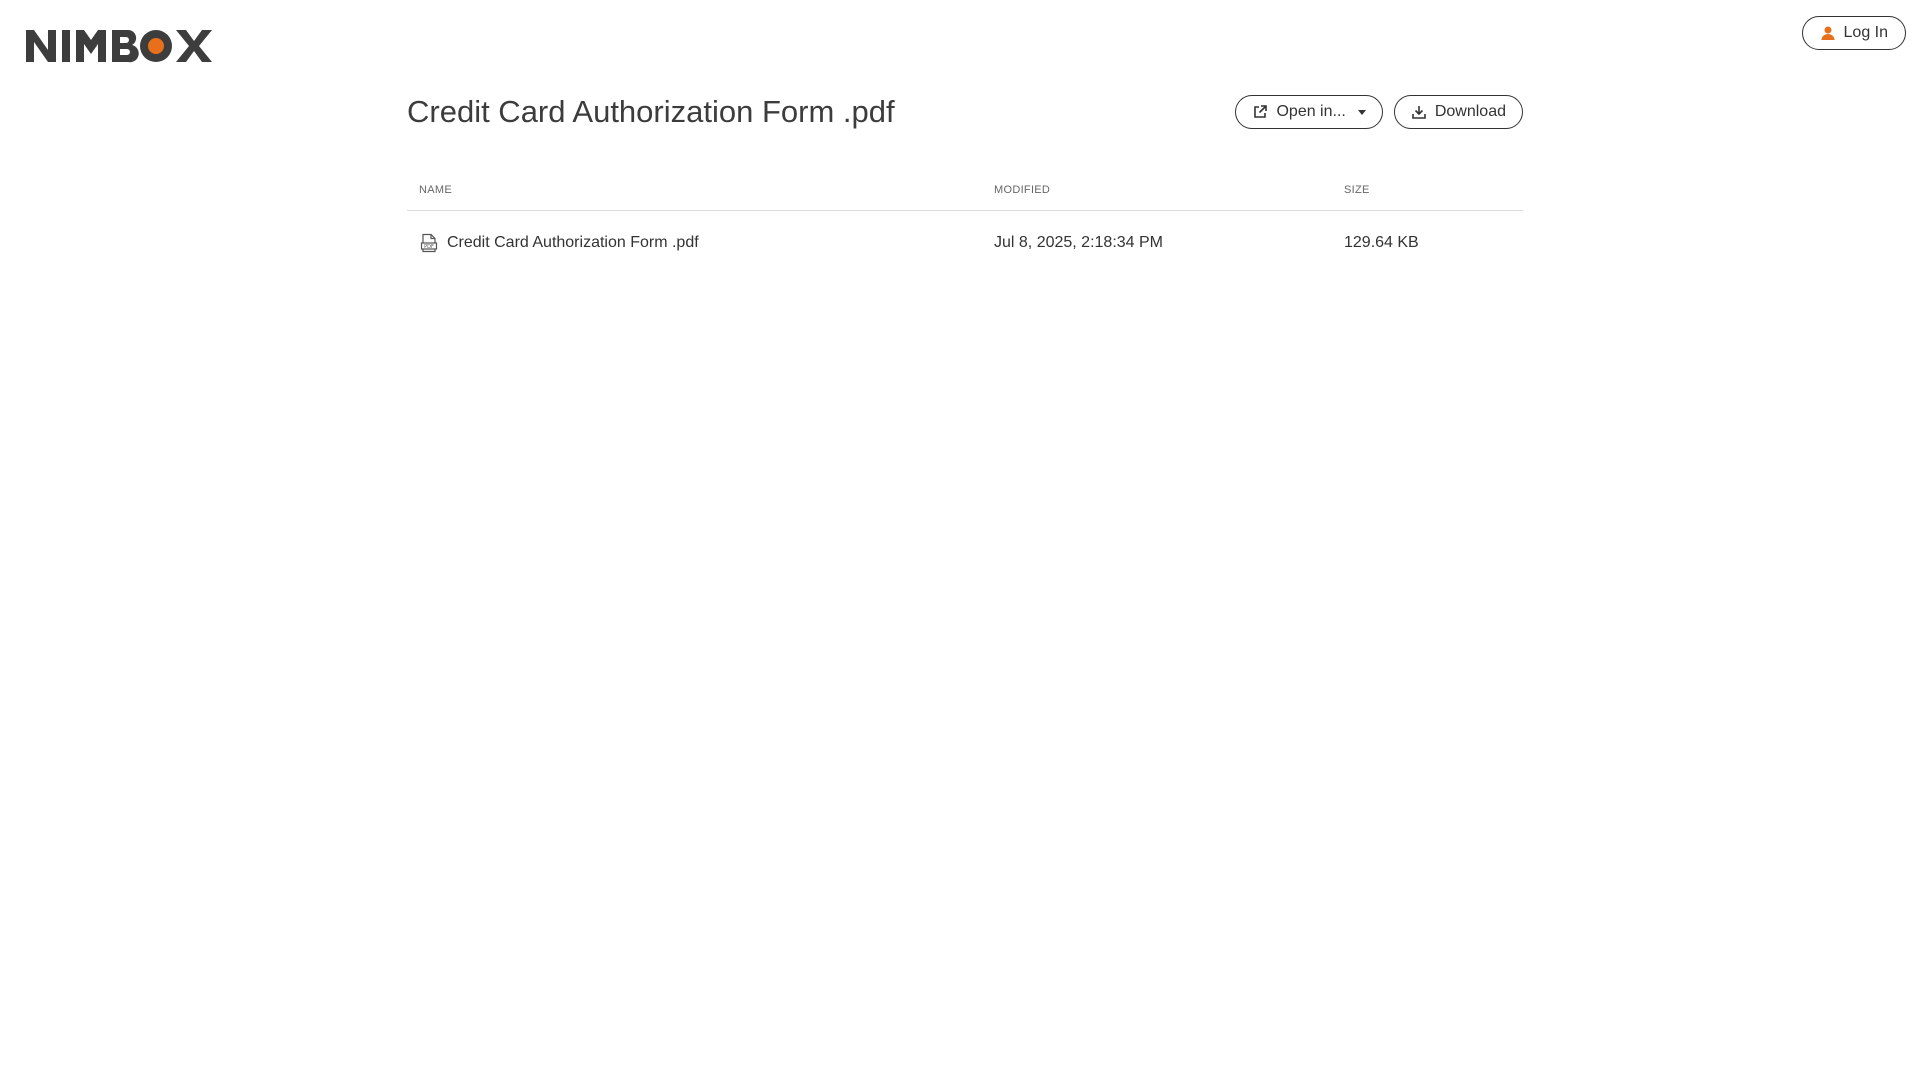  Describe the element at coordinates (429, 247) in the screenshot. I see `svg-text: PDF` at that location.